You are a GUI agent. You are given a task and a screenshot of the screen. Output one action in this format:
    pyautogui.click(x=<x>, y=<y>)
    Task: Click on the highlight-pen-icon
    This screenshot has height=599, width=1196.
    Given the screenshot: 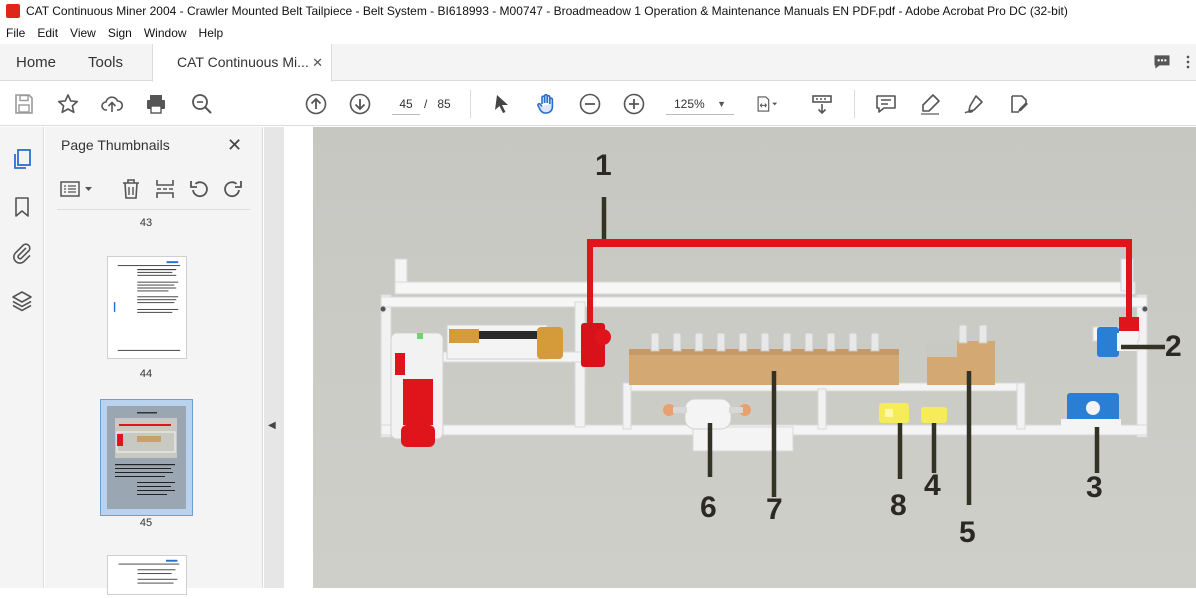 What is the action you would take?
    pyautogui.click(x=930, y=104)
    